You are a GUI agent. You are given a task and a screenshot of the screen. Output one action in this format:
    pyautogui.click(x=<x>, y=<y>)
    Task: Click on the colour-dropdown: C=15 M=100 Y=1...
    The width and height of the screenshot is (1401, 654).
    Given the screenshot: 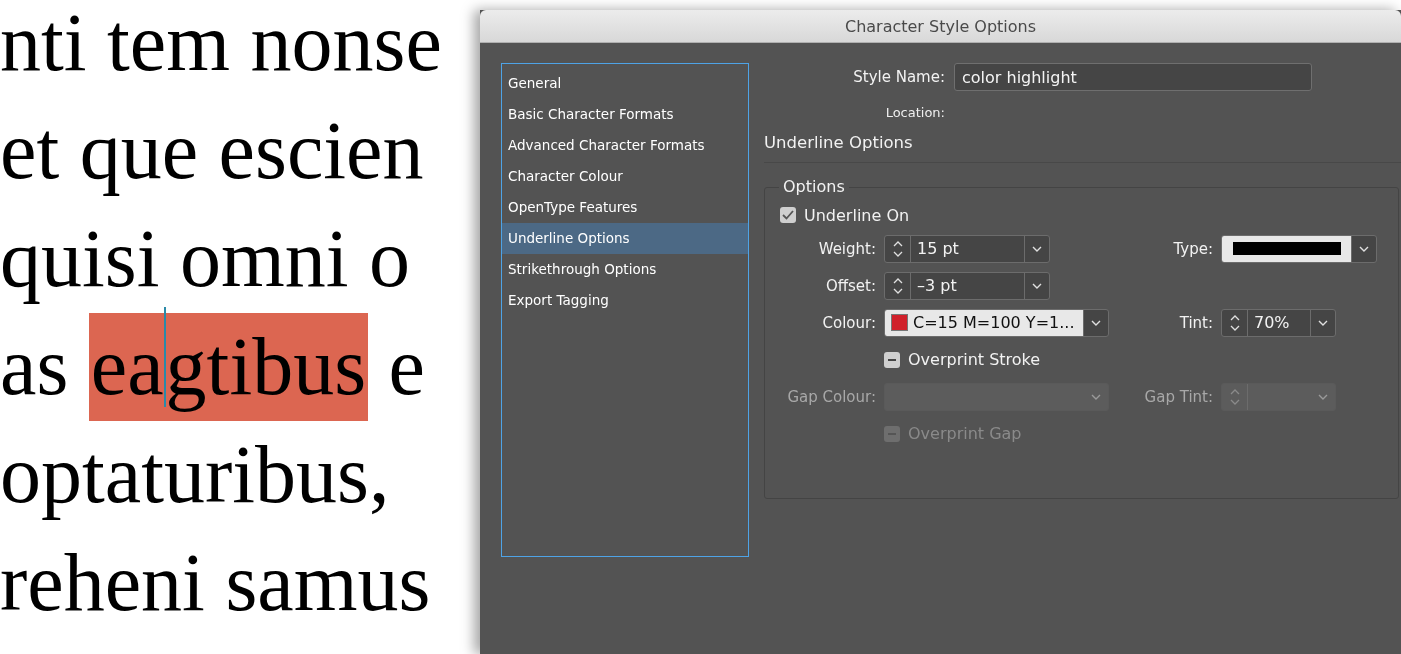 What is the action you would take?
    pyautogui.click(x=996, y=322)
    